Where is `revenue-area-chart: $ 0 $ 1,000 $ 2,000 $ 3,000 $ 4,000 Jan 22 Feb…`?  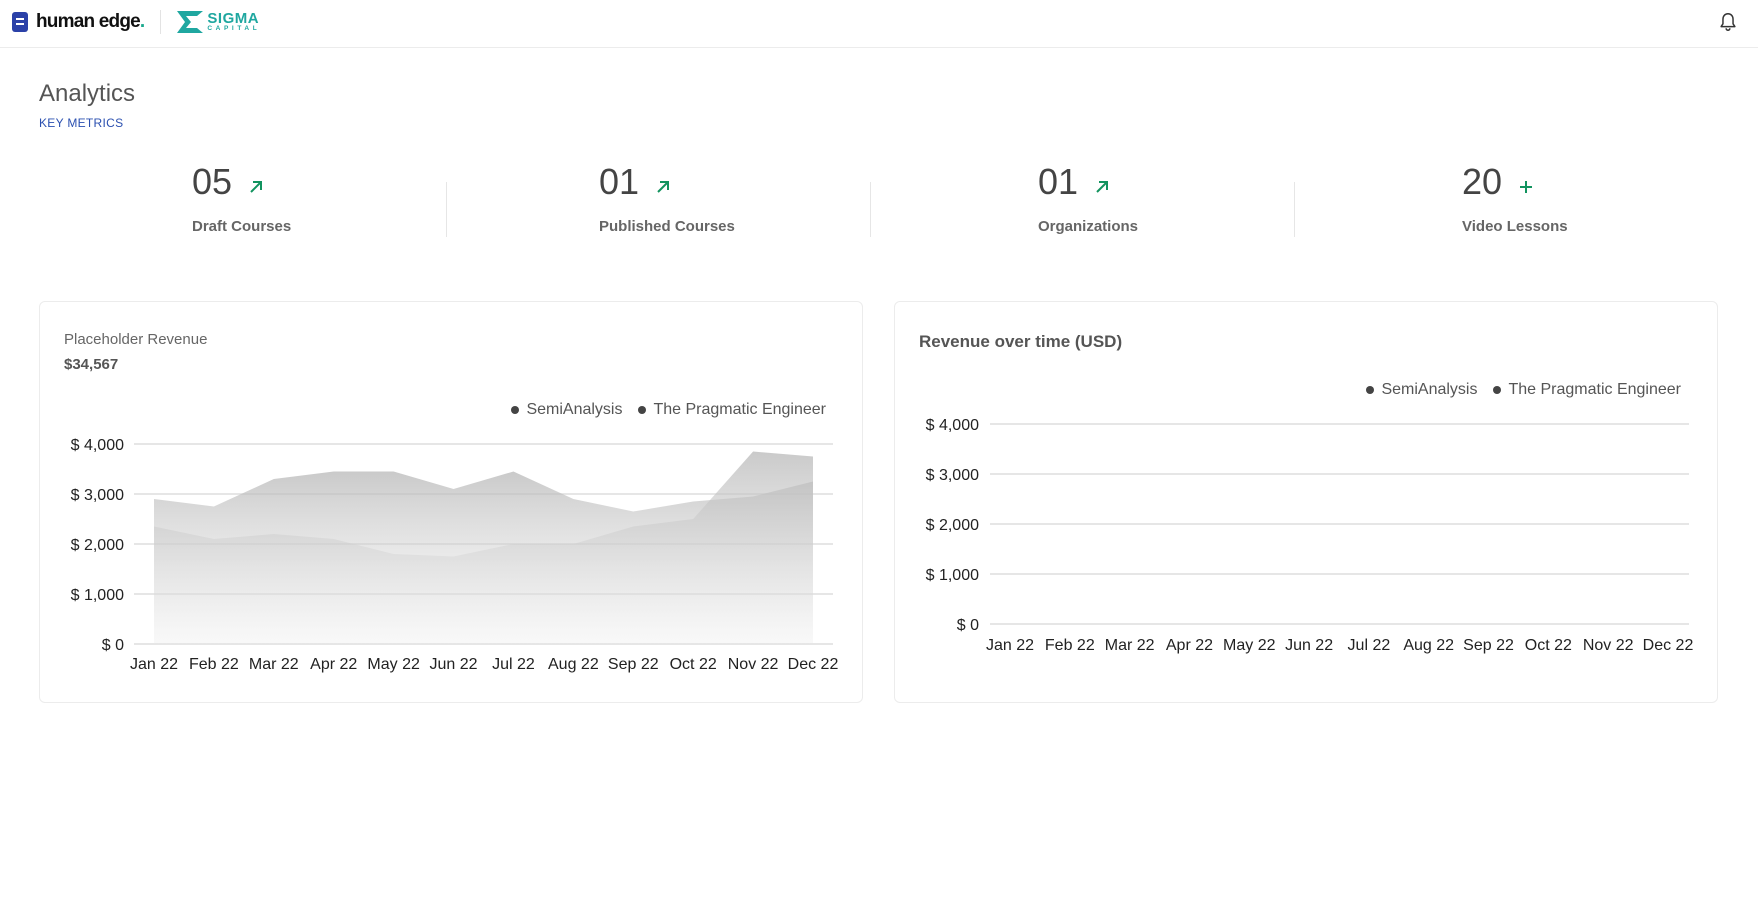 revenue-area-chart: $ 0 $ 1,000 $ 2,000 $ 3,000 $ 4,000 Jan 22 Feb… is located at coordinates (455, 555).